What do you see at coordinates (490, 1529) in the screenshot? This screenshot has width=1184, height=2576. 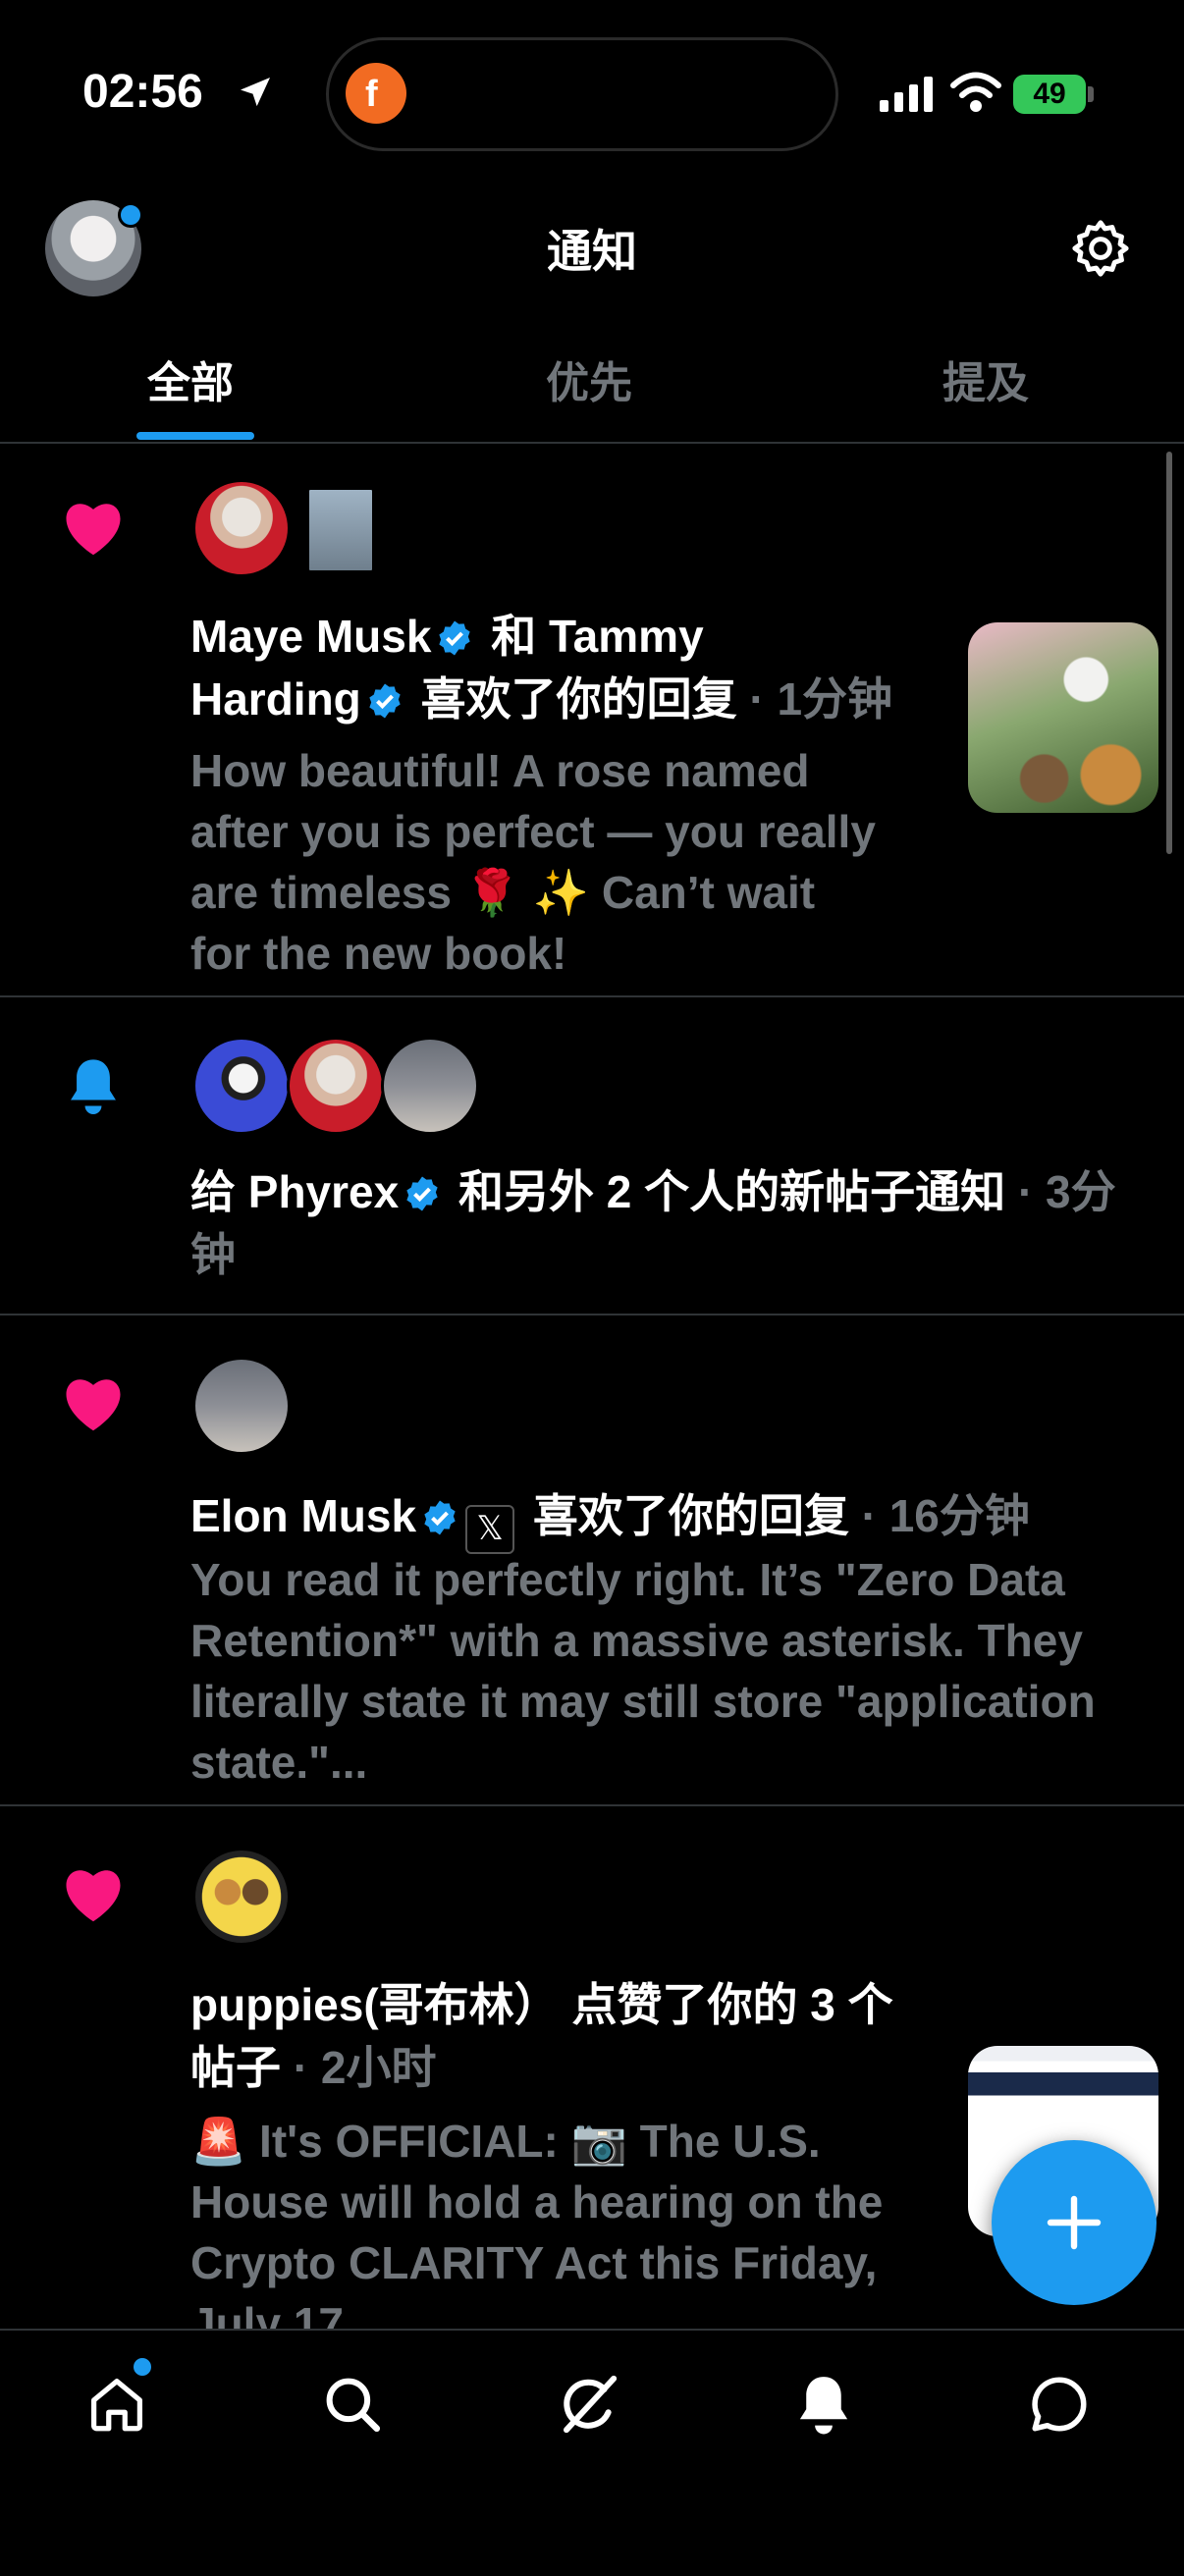 I see `x-affiliation-badge-icon: 𝕏` at bounding box center [490, 1529].